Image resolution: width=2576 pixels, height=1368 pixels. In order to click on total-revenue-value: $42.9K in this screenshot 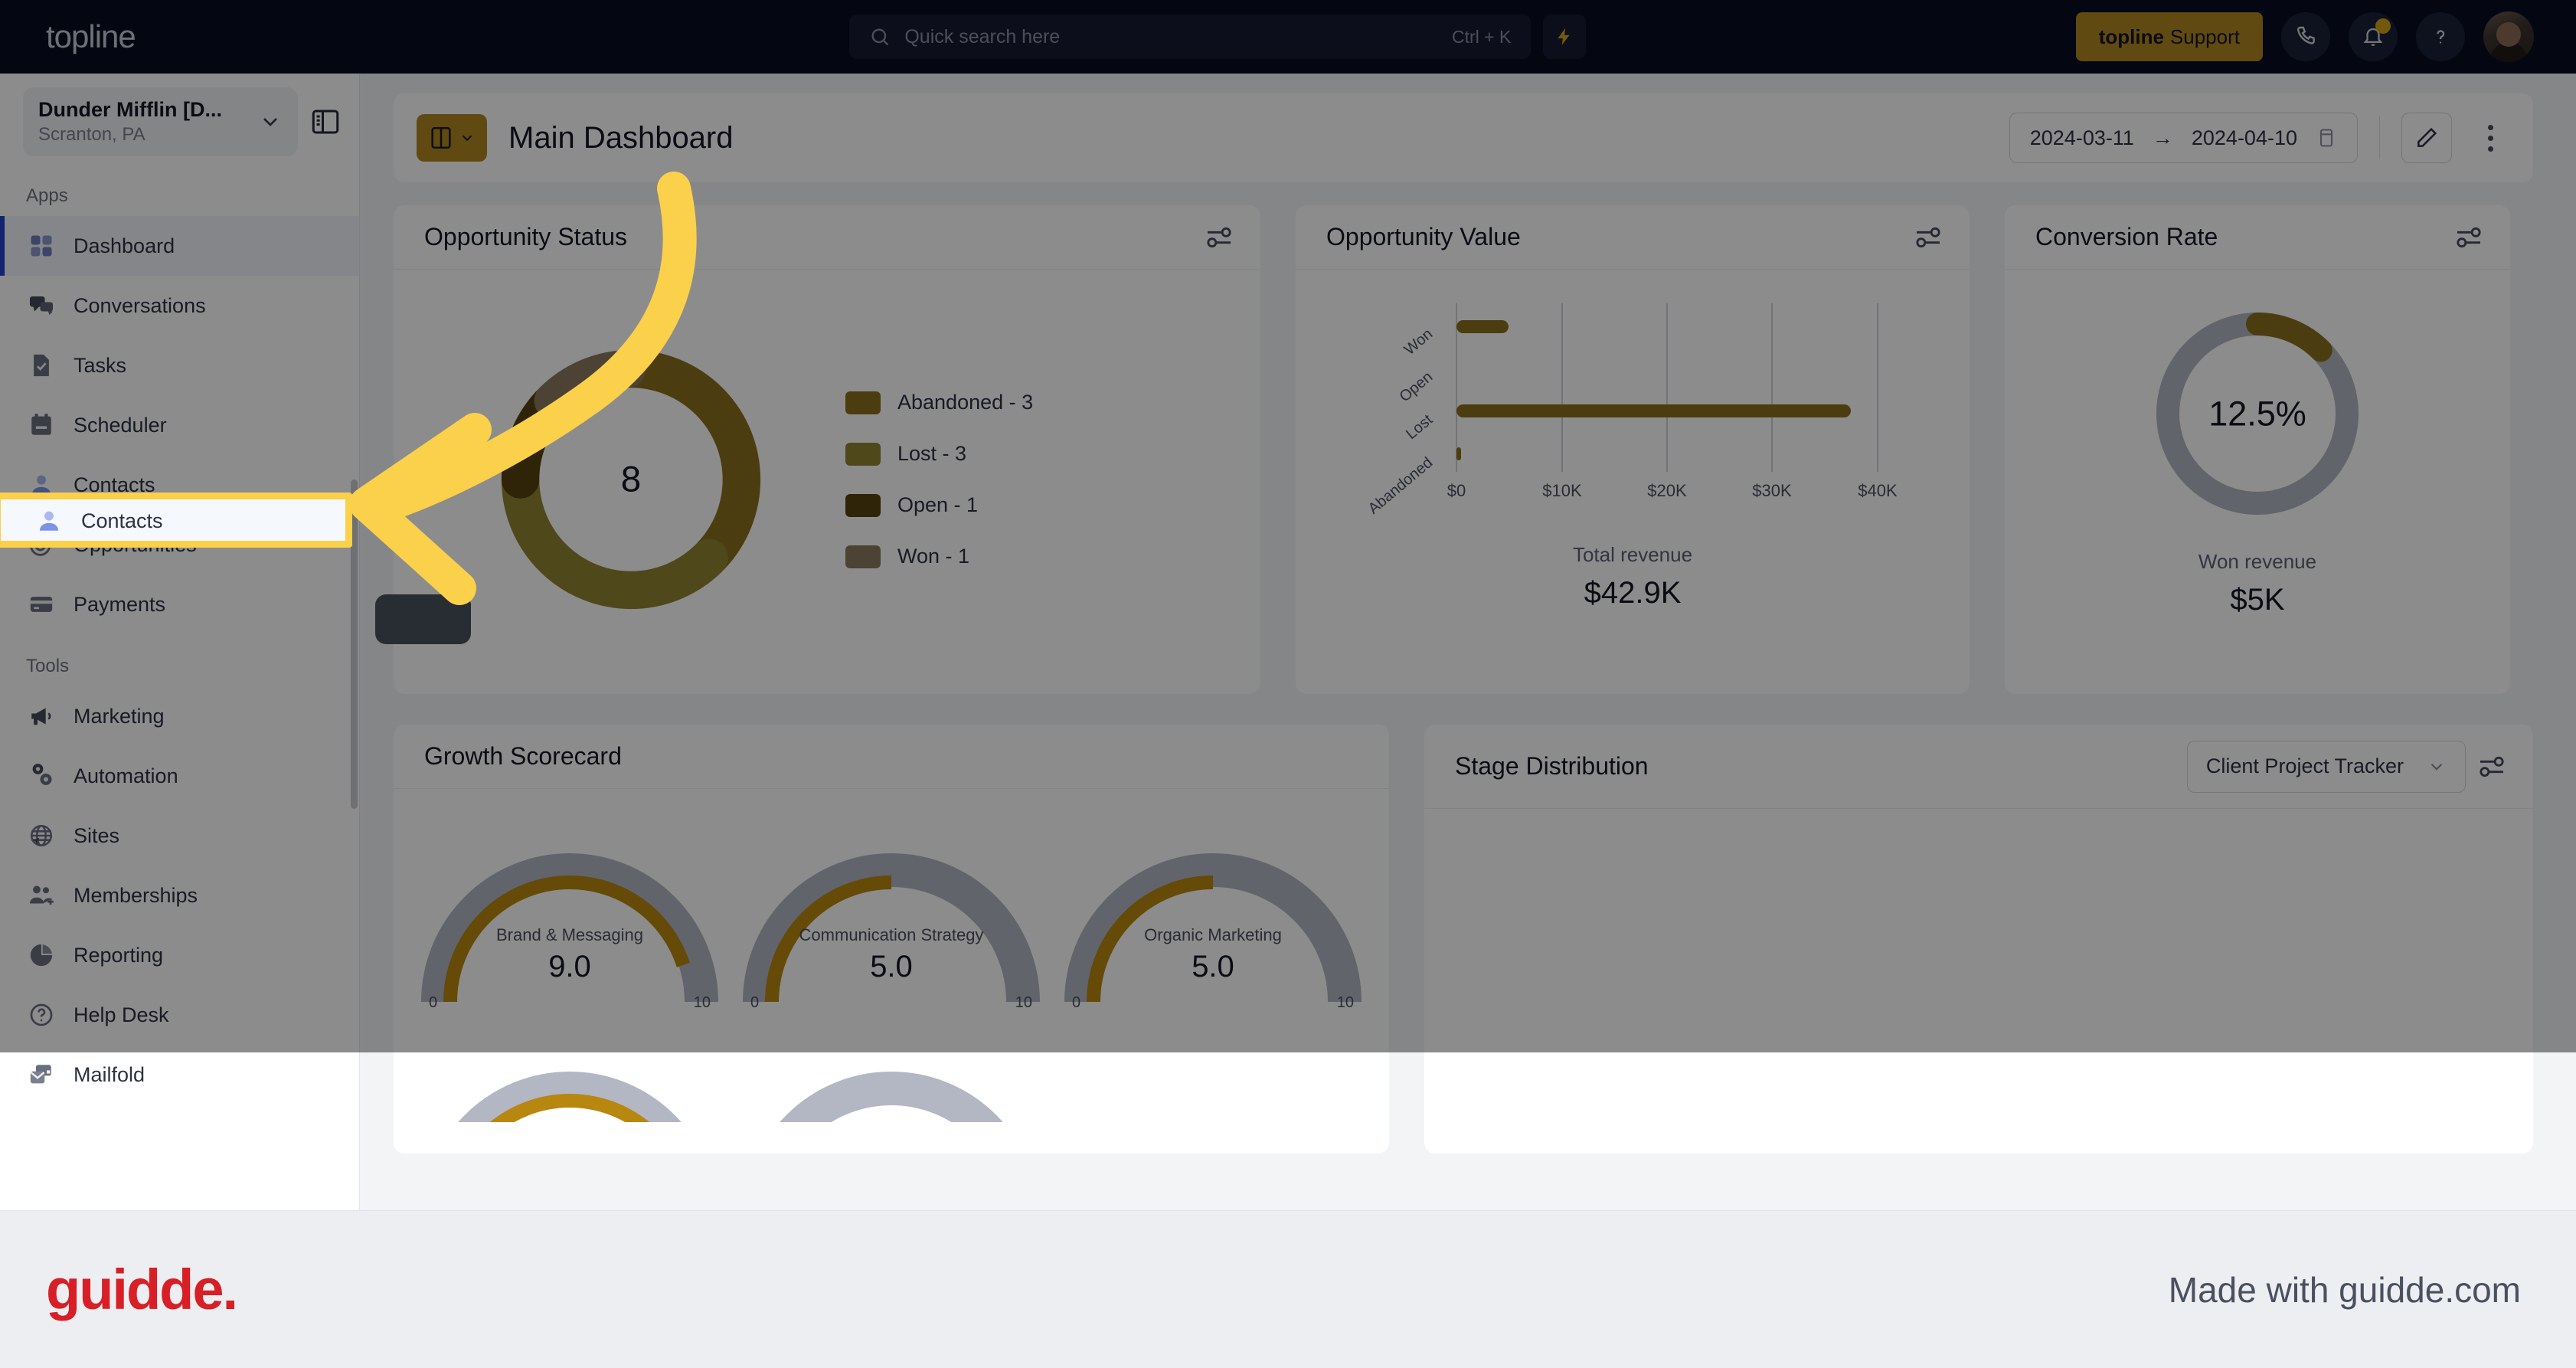, I will do `click(1633, 593)`.